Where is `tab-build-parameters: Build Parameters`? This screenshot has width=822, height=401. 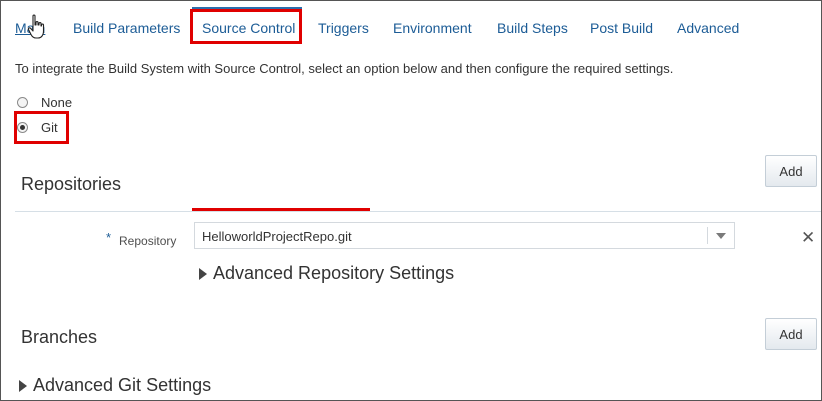
tab-build-parameters: Build Parameters is located at coordinates (126, 28).